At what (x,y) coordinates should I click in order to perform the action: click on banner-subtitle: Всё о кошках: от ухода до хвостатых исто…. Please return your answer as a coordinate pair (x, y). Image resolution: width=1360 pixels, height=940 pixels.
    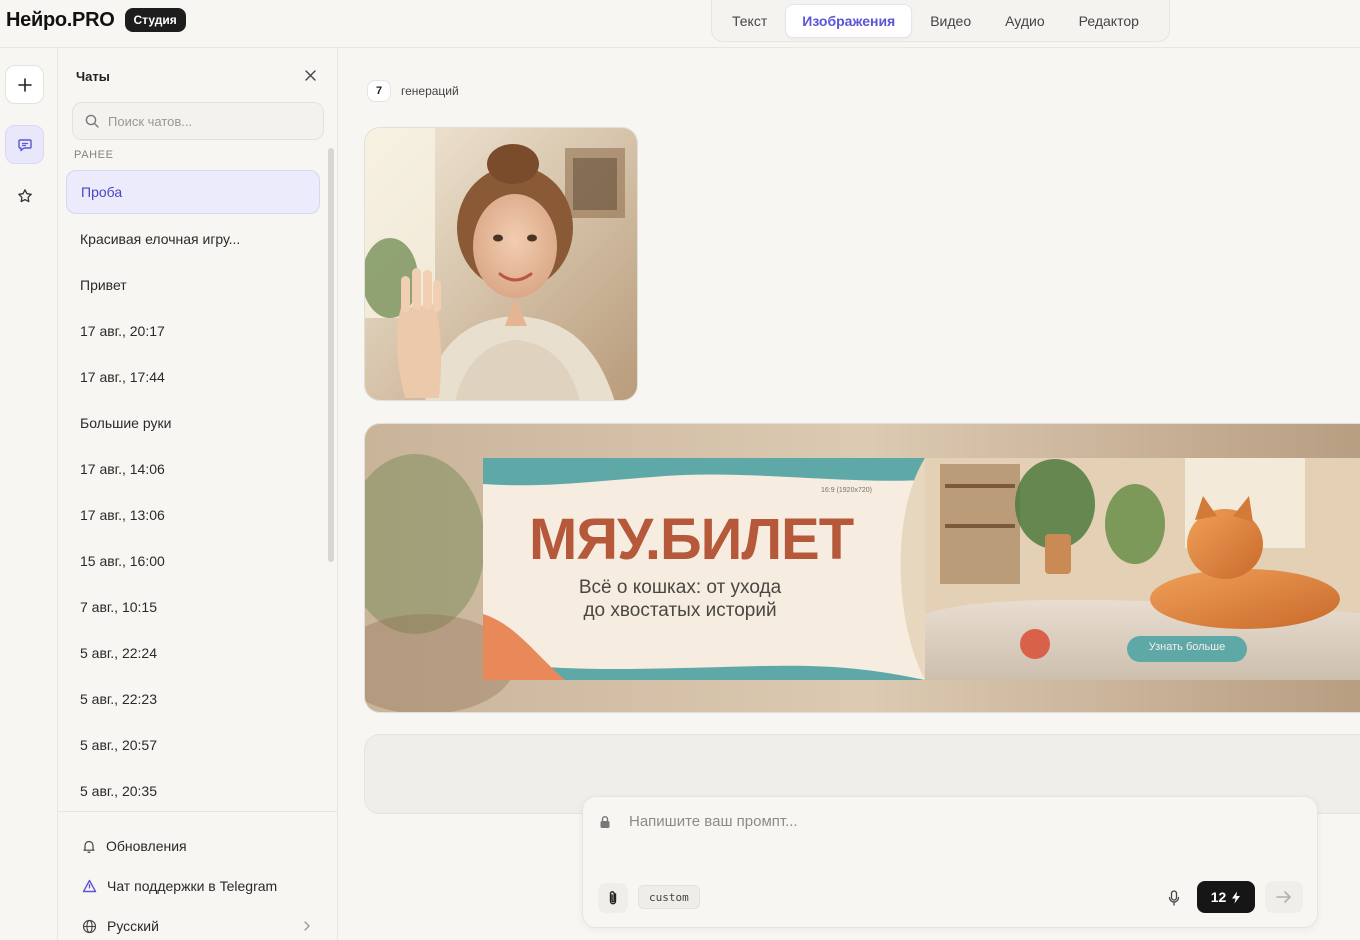
    Looking at the image, I should click on (680, 599).